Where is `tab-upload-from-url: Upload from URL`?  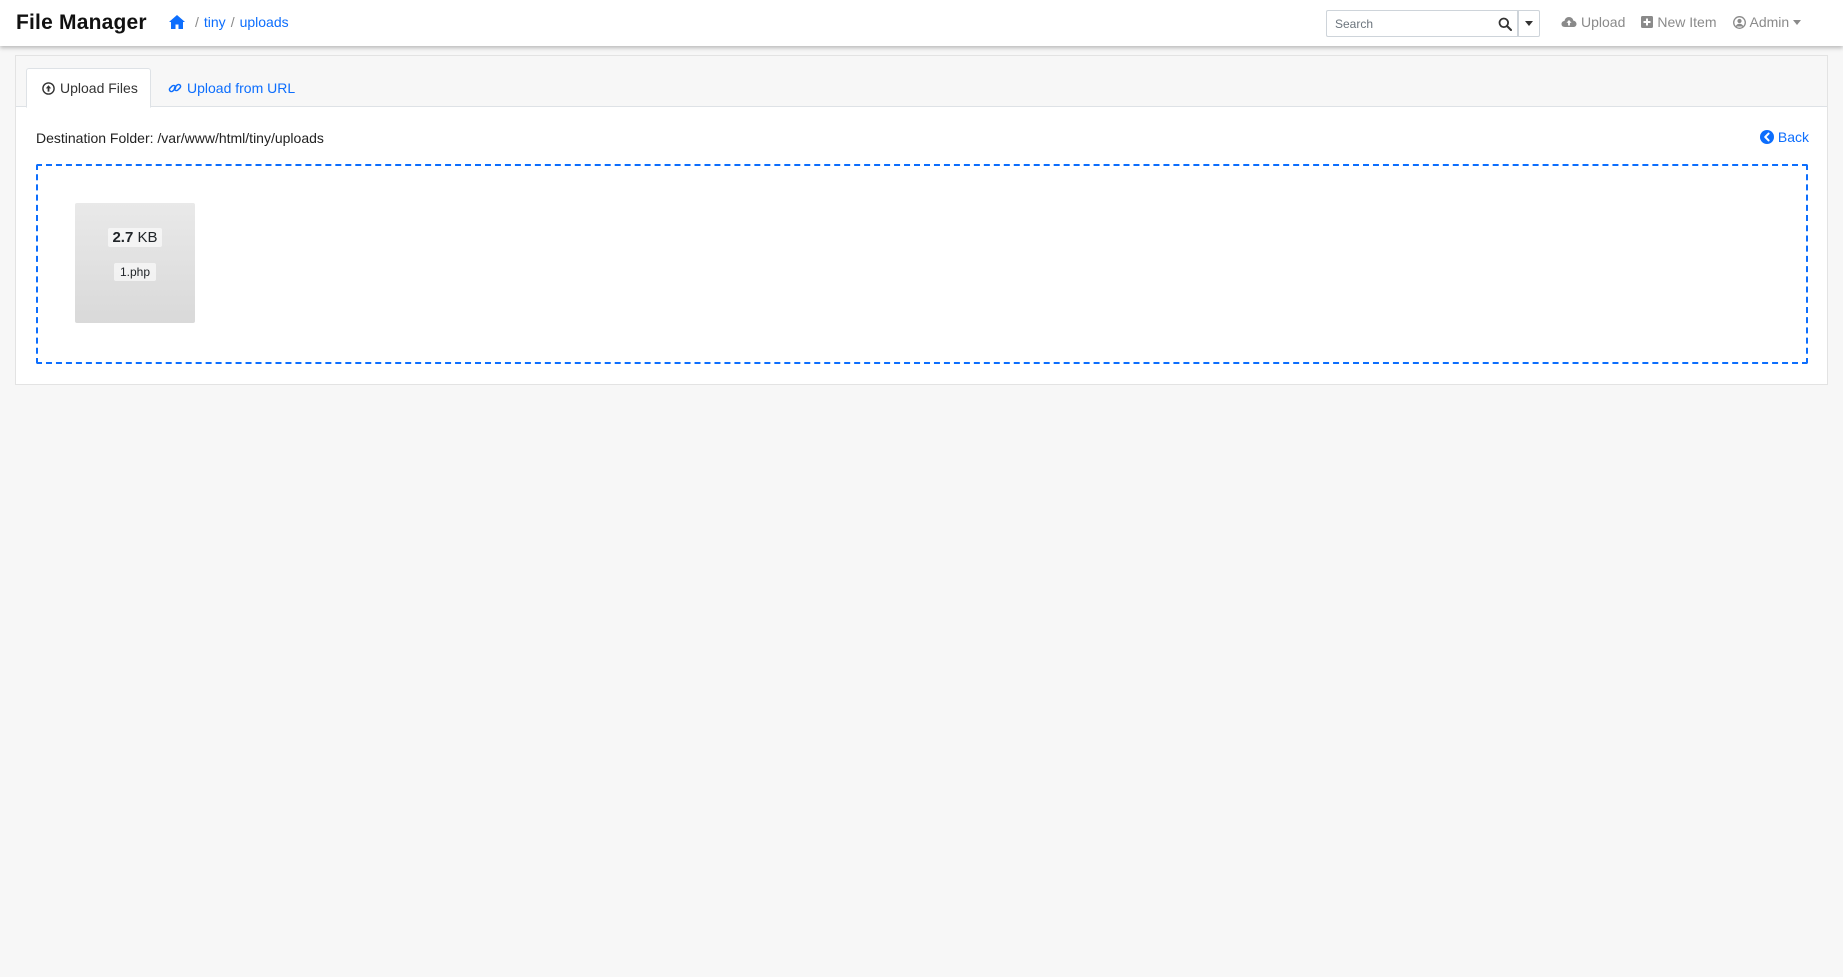
tab-upload-from-url: Upload from URL is located at coordinates (231, 88).